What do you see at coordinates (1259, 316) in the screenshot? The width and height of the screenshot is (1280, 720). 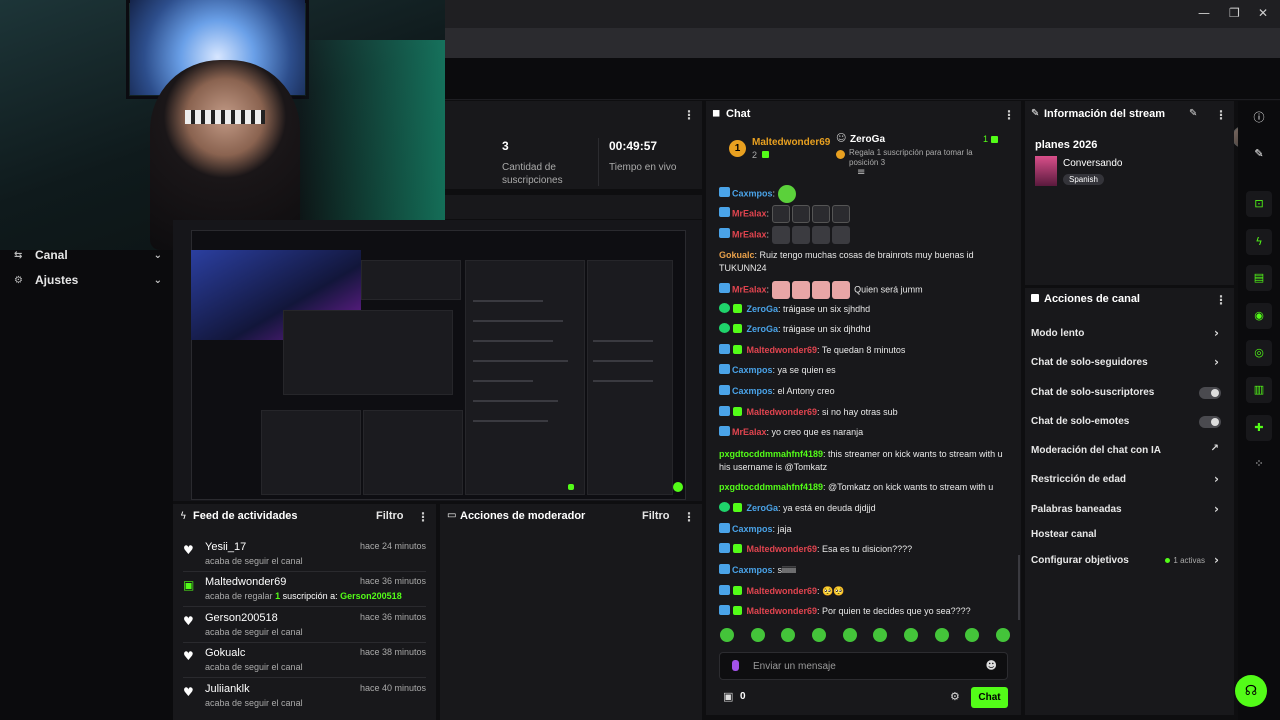 I see `chat-icon: ◉` at bounding box center [1259, 316].